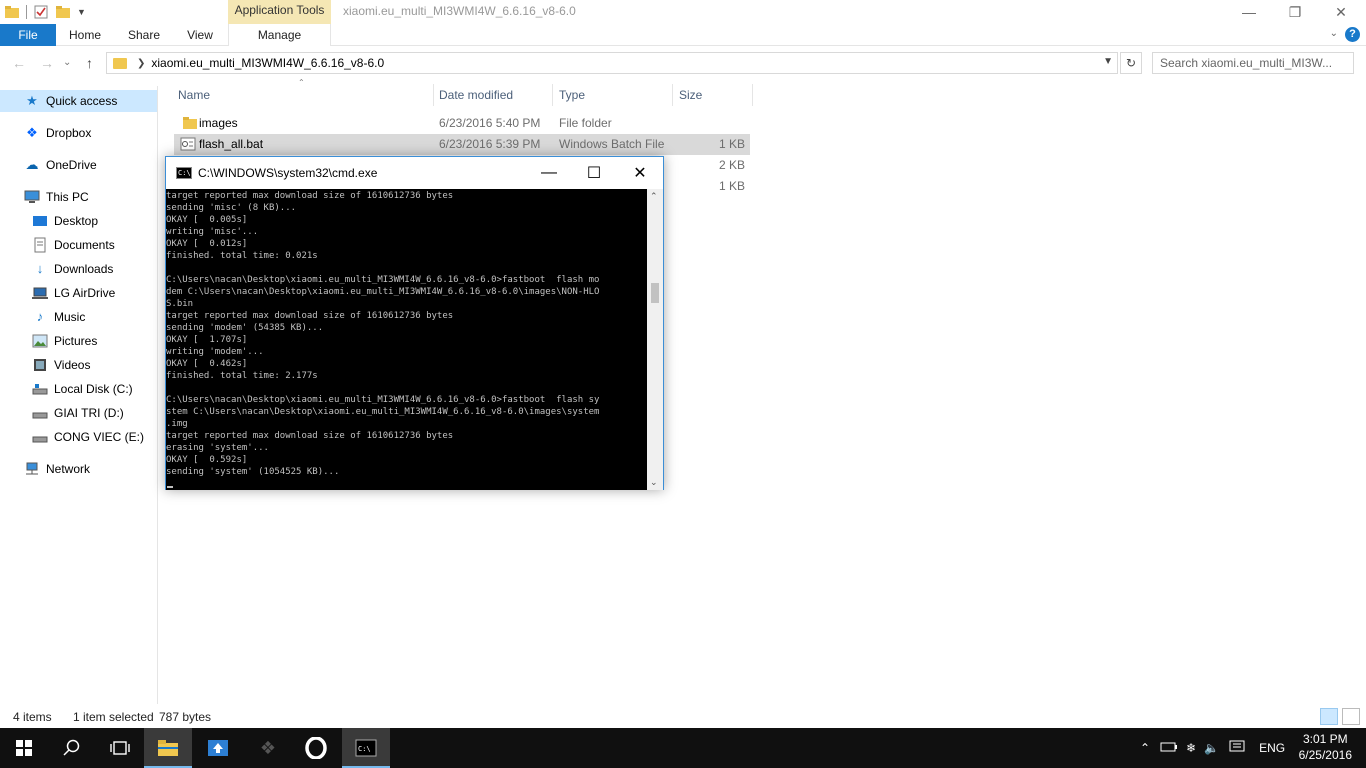 The image size is (1366, 768). I want to click on file-date: 6/23/2016 5:40 PM, so click(490, 123).